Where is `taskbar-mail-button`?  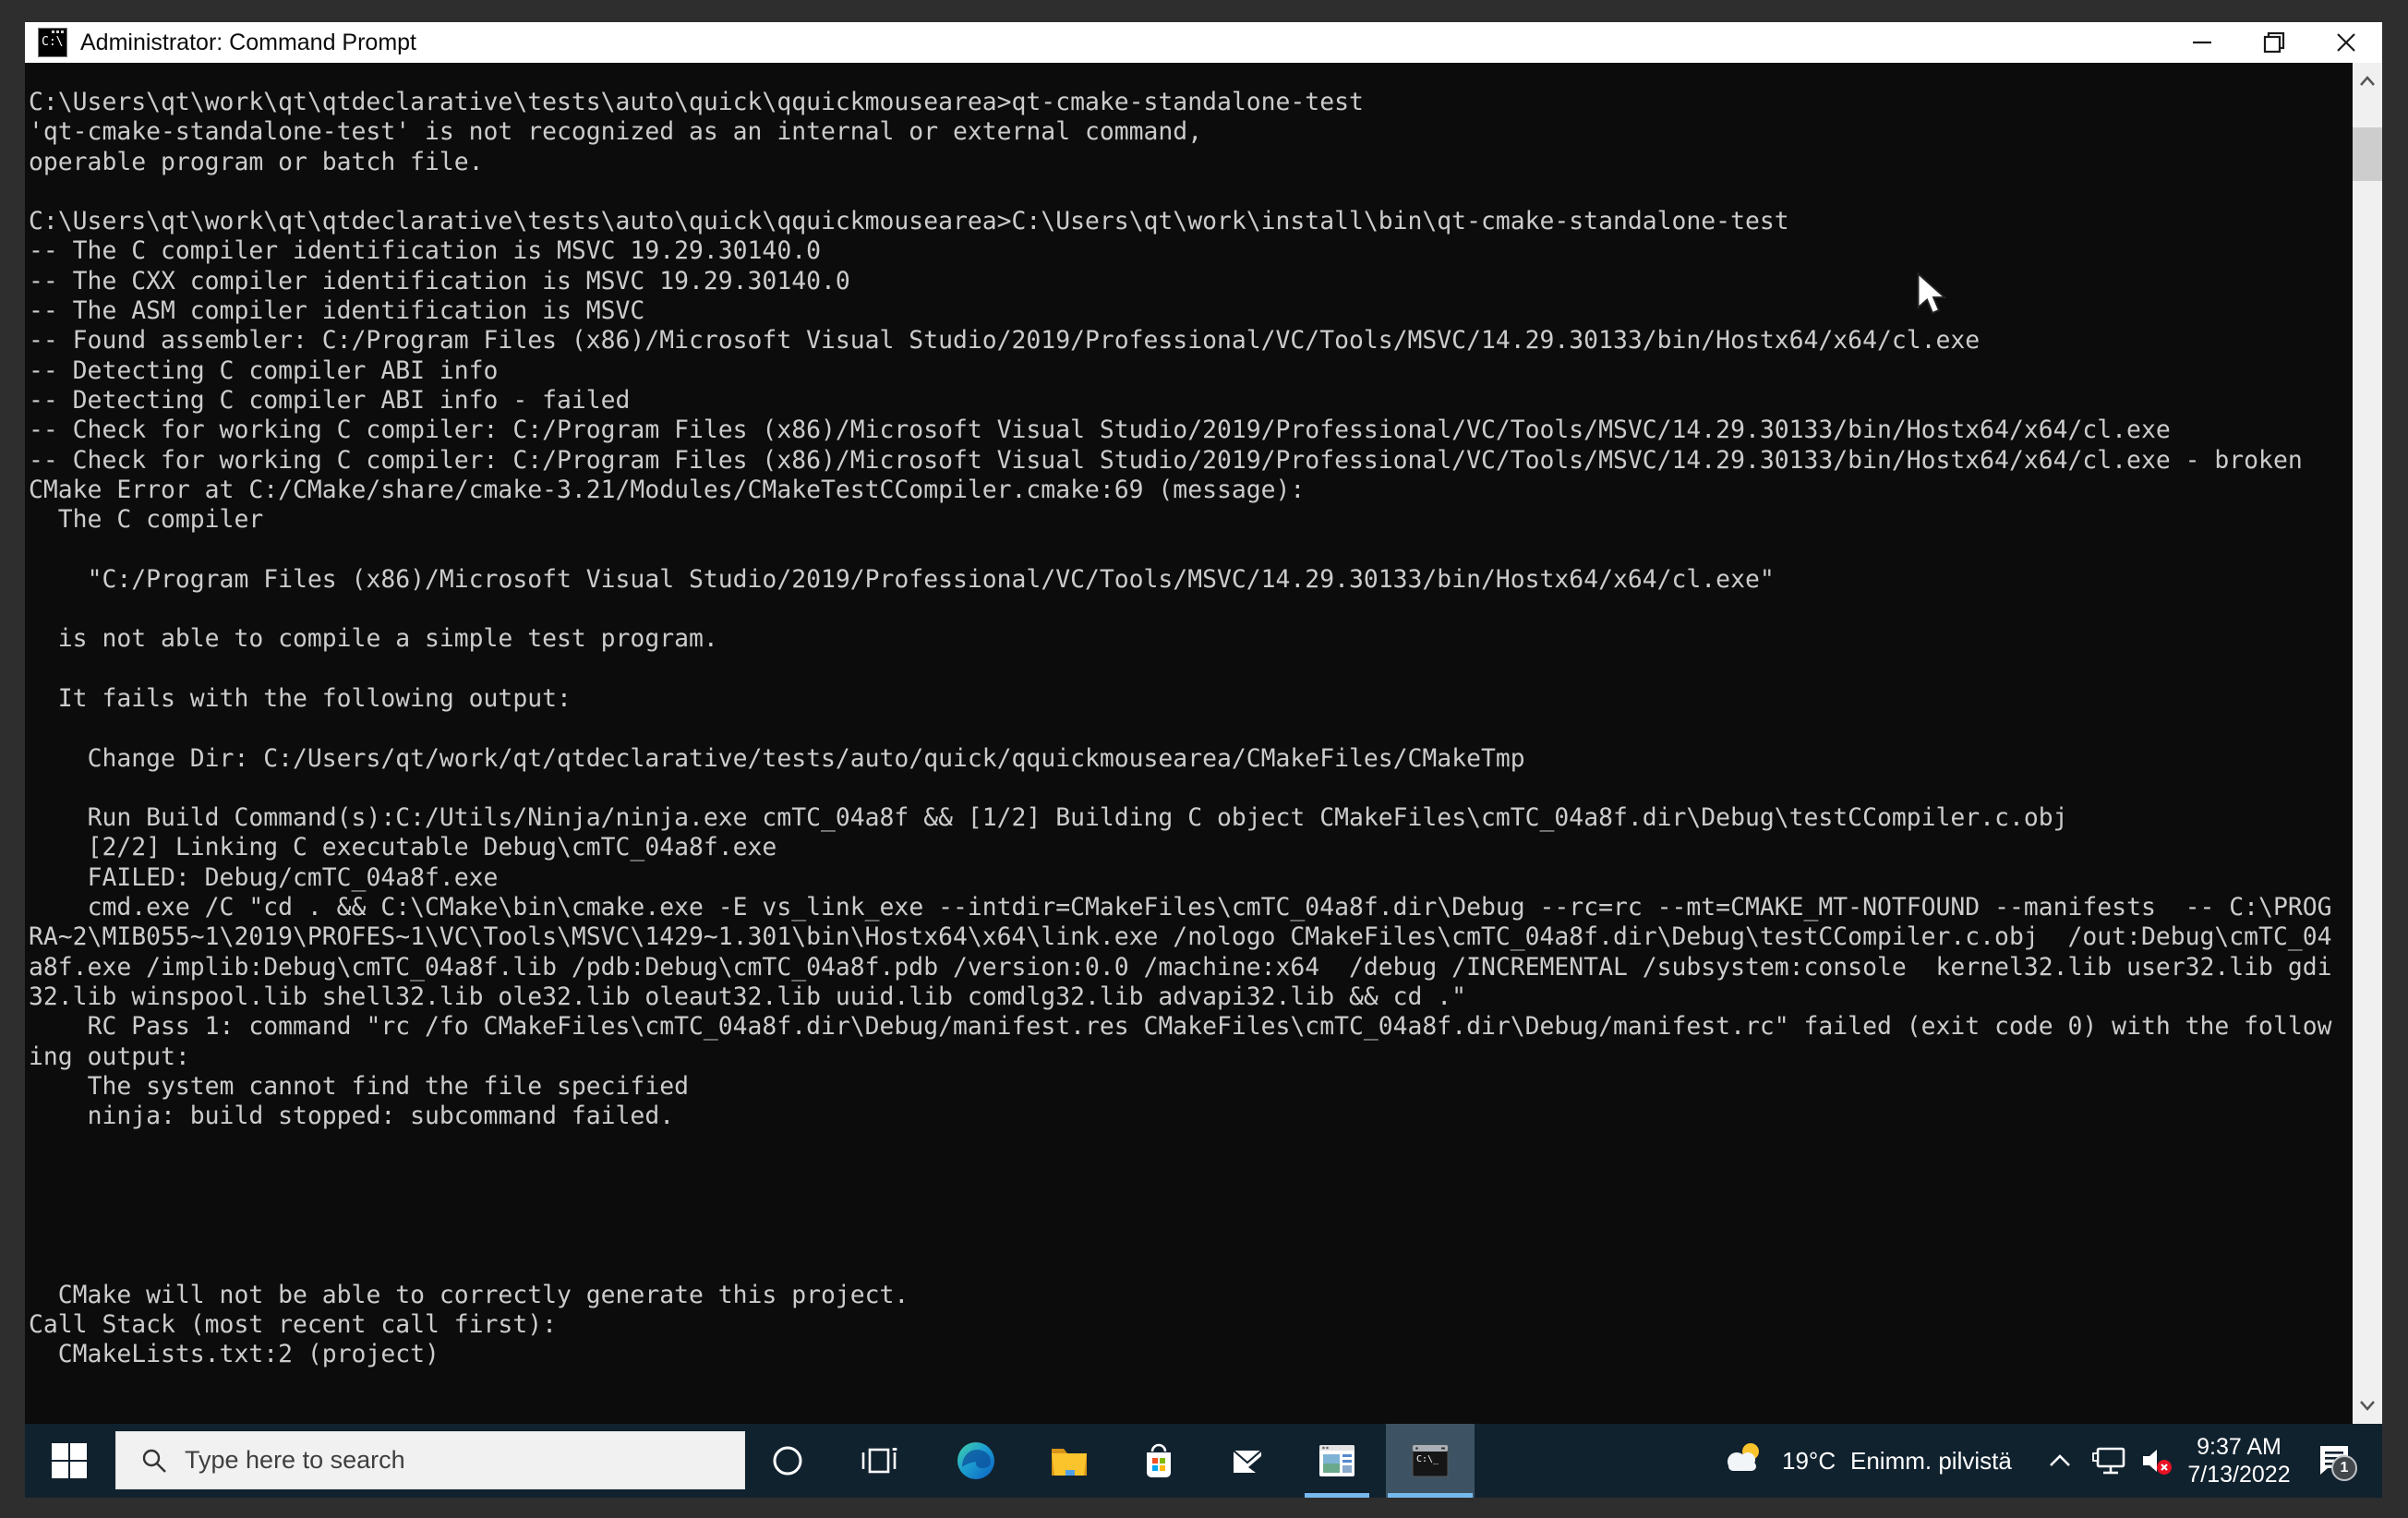
taskbar-mail-button is located at coordinates (1247, 1461).